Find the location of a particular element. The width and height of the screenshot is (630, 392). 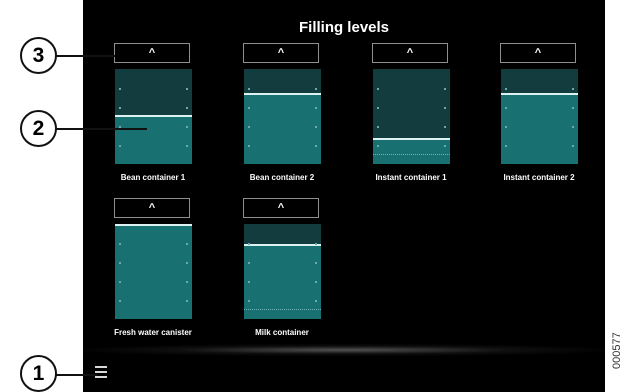

up-button-instant-2: ^ is located at coordinates (538, 53).